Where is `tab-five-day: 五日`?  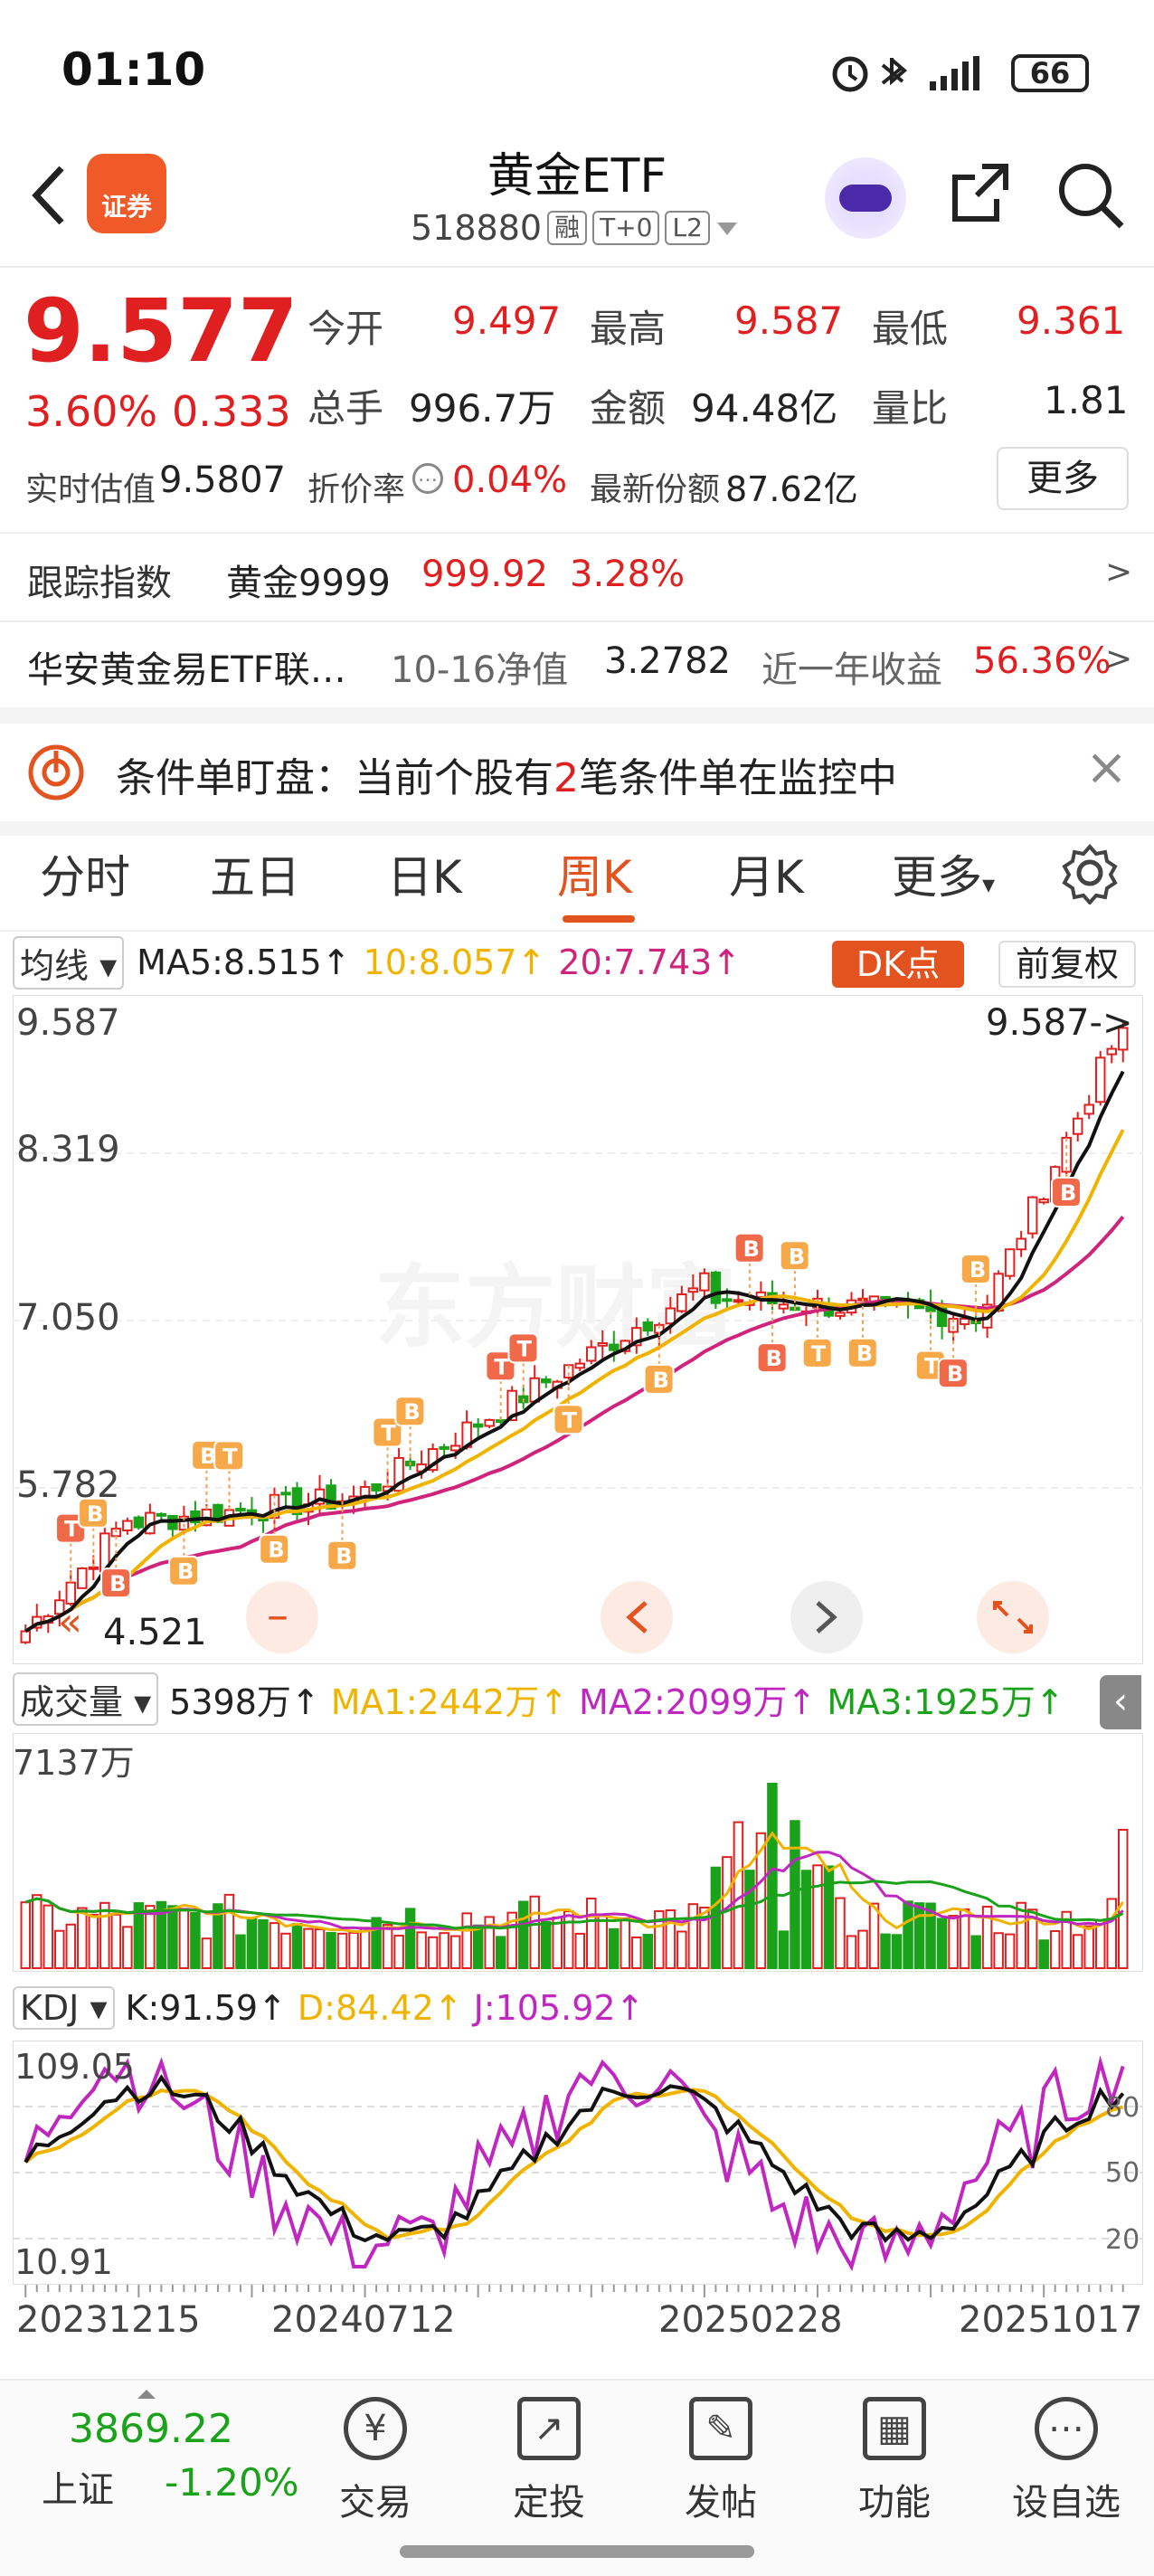
tab-five-day: 五日 is located at coordinates (255, 873).